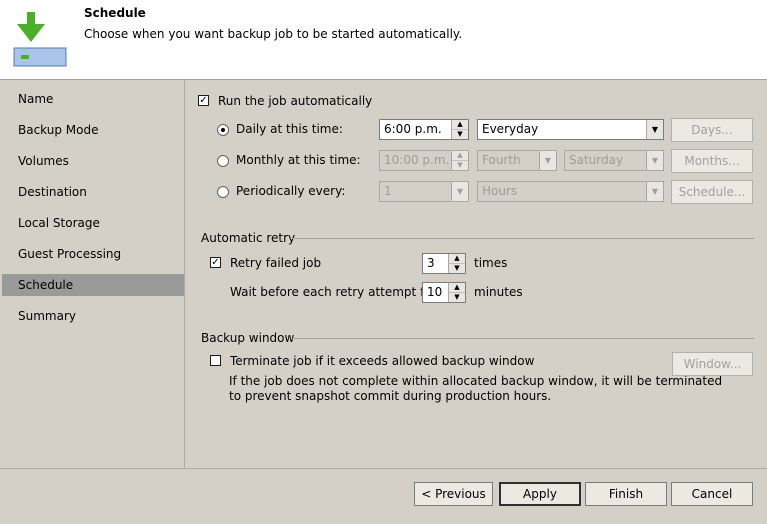 Image resolution: width=767 pixels, height=524 pixels. What do you see at coordinates (248, 238) in the screenshot?
I see `automatic-retry-heading: Automatic retry` at bounding box center [248, 238].